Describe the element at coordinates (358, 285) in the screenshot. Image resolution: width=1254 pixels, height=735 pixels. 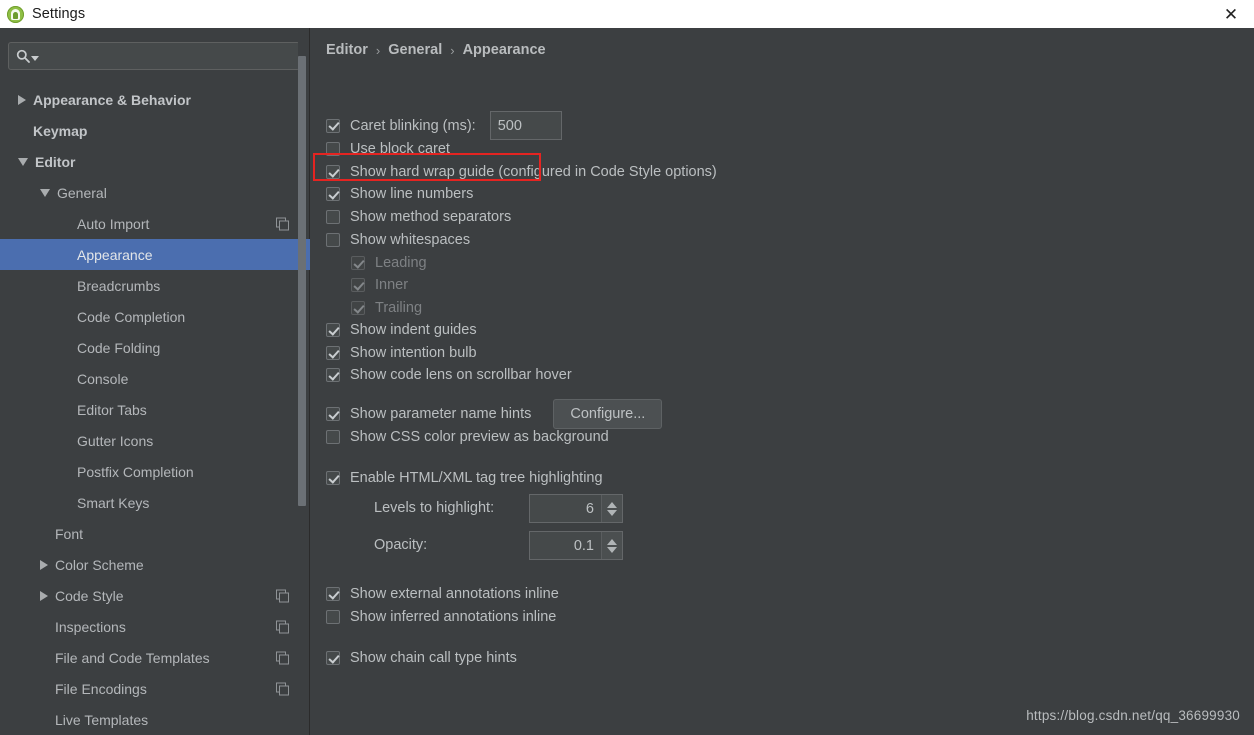
I see `inner-whitespace-checkbox` at that location.